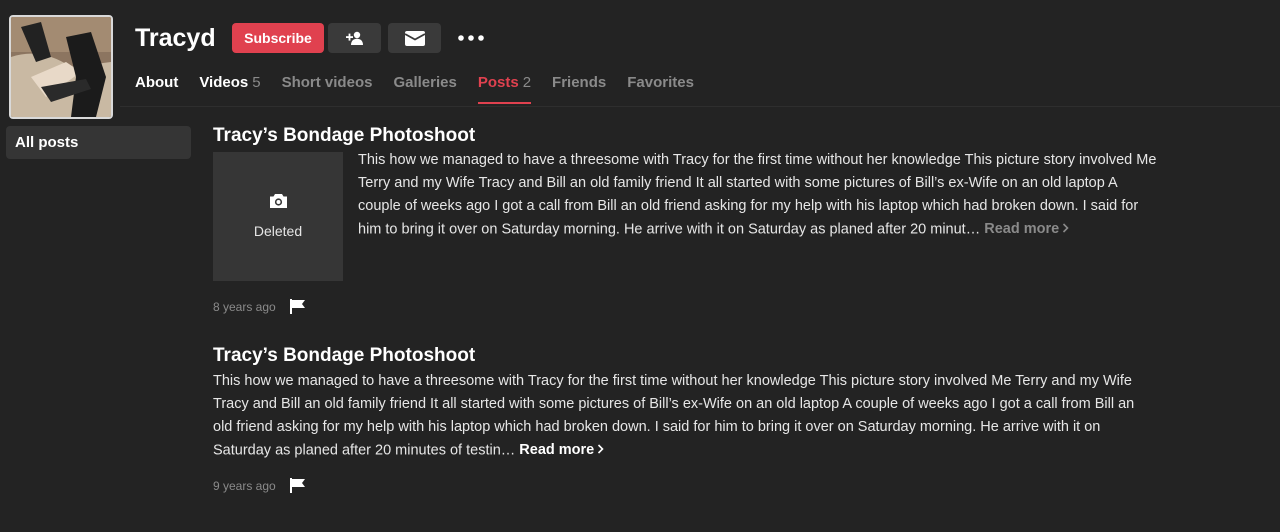 Image resolution: width=1280 pixels, height=532 pixels. I want to click on more-options-button, so click(471, 38).